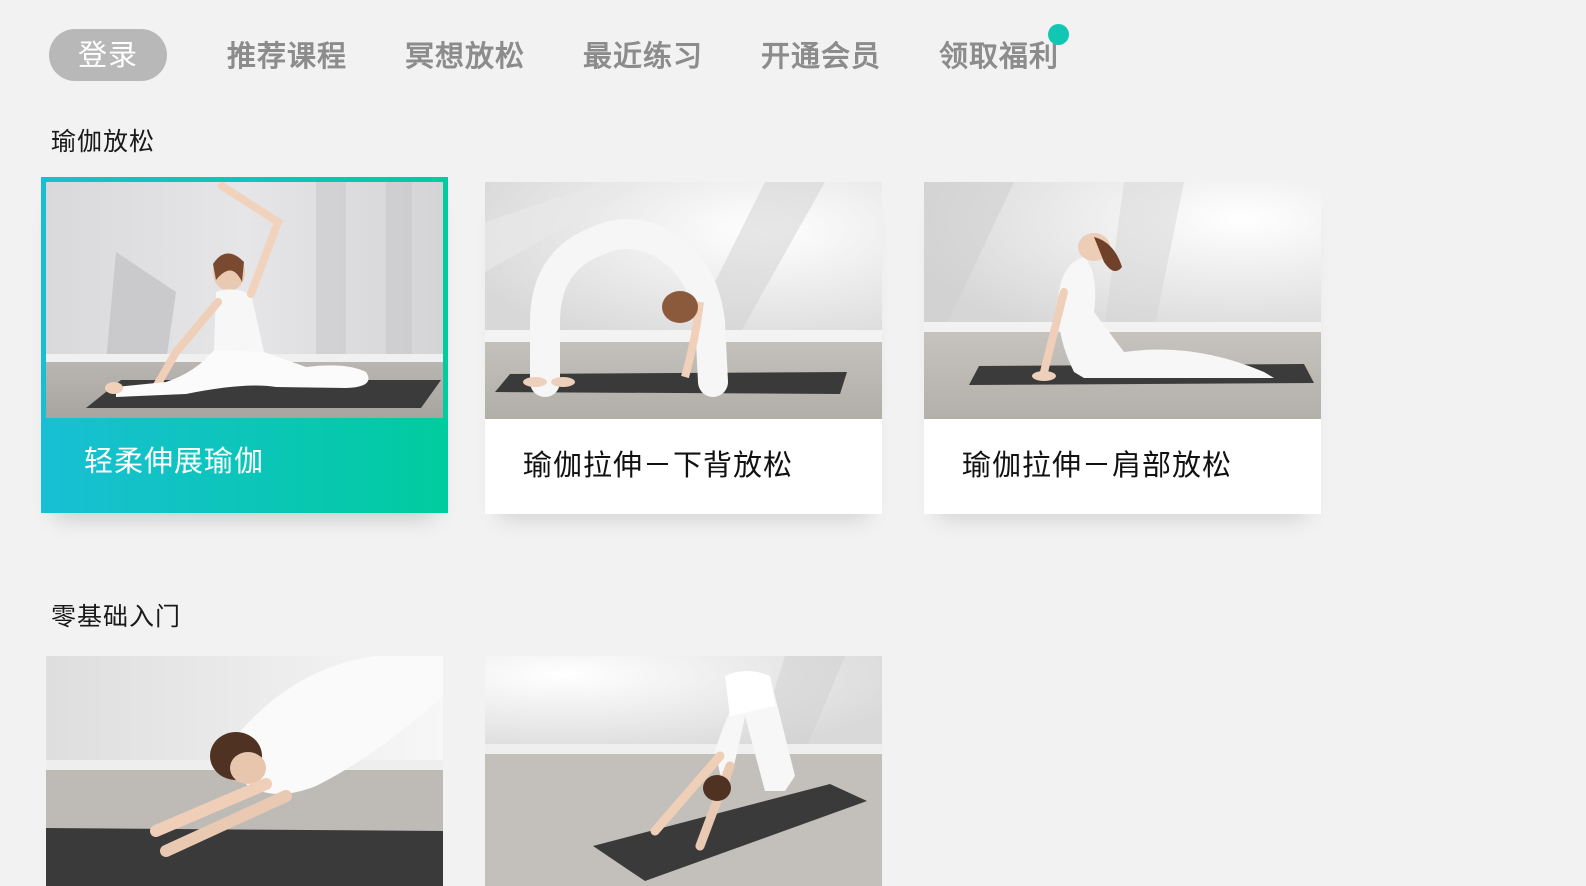 This screenshot has height=886, width=1586. What do you see at coordinates (174, 461) in the screenshot?
I see `card-title: 轻柔伸展瑜伽` at bounding box center [174, 461].